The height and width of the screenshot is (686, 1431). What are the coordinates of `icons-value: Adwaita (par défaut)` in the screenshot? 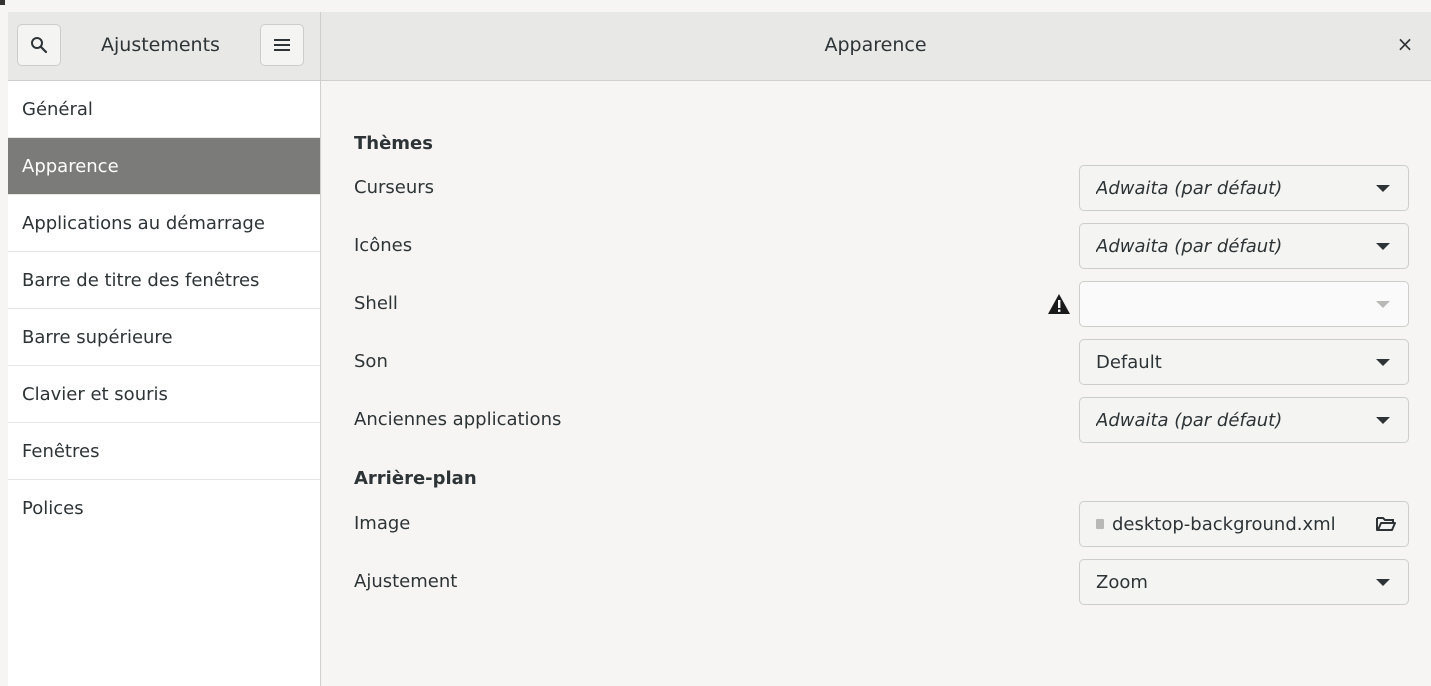 It's located at (1189, 246).